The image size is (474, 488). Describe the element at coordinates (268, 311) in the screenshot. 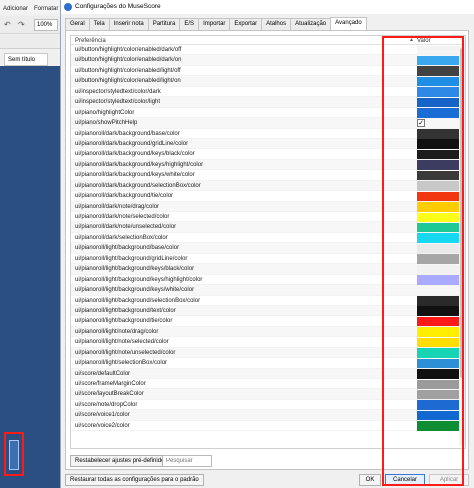

I see `table-row: ui/pianoroll/light/background/text/color` at that location.